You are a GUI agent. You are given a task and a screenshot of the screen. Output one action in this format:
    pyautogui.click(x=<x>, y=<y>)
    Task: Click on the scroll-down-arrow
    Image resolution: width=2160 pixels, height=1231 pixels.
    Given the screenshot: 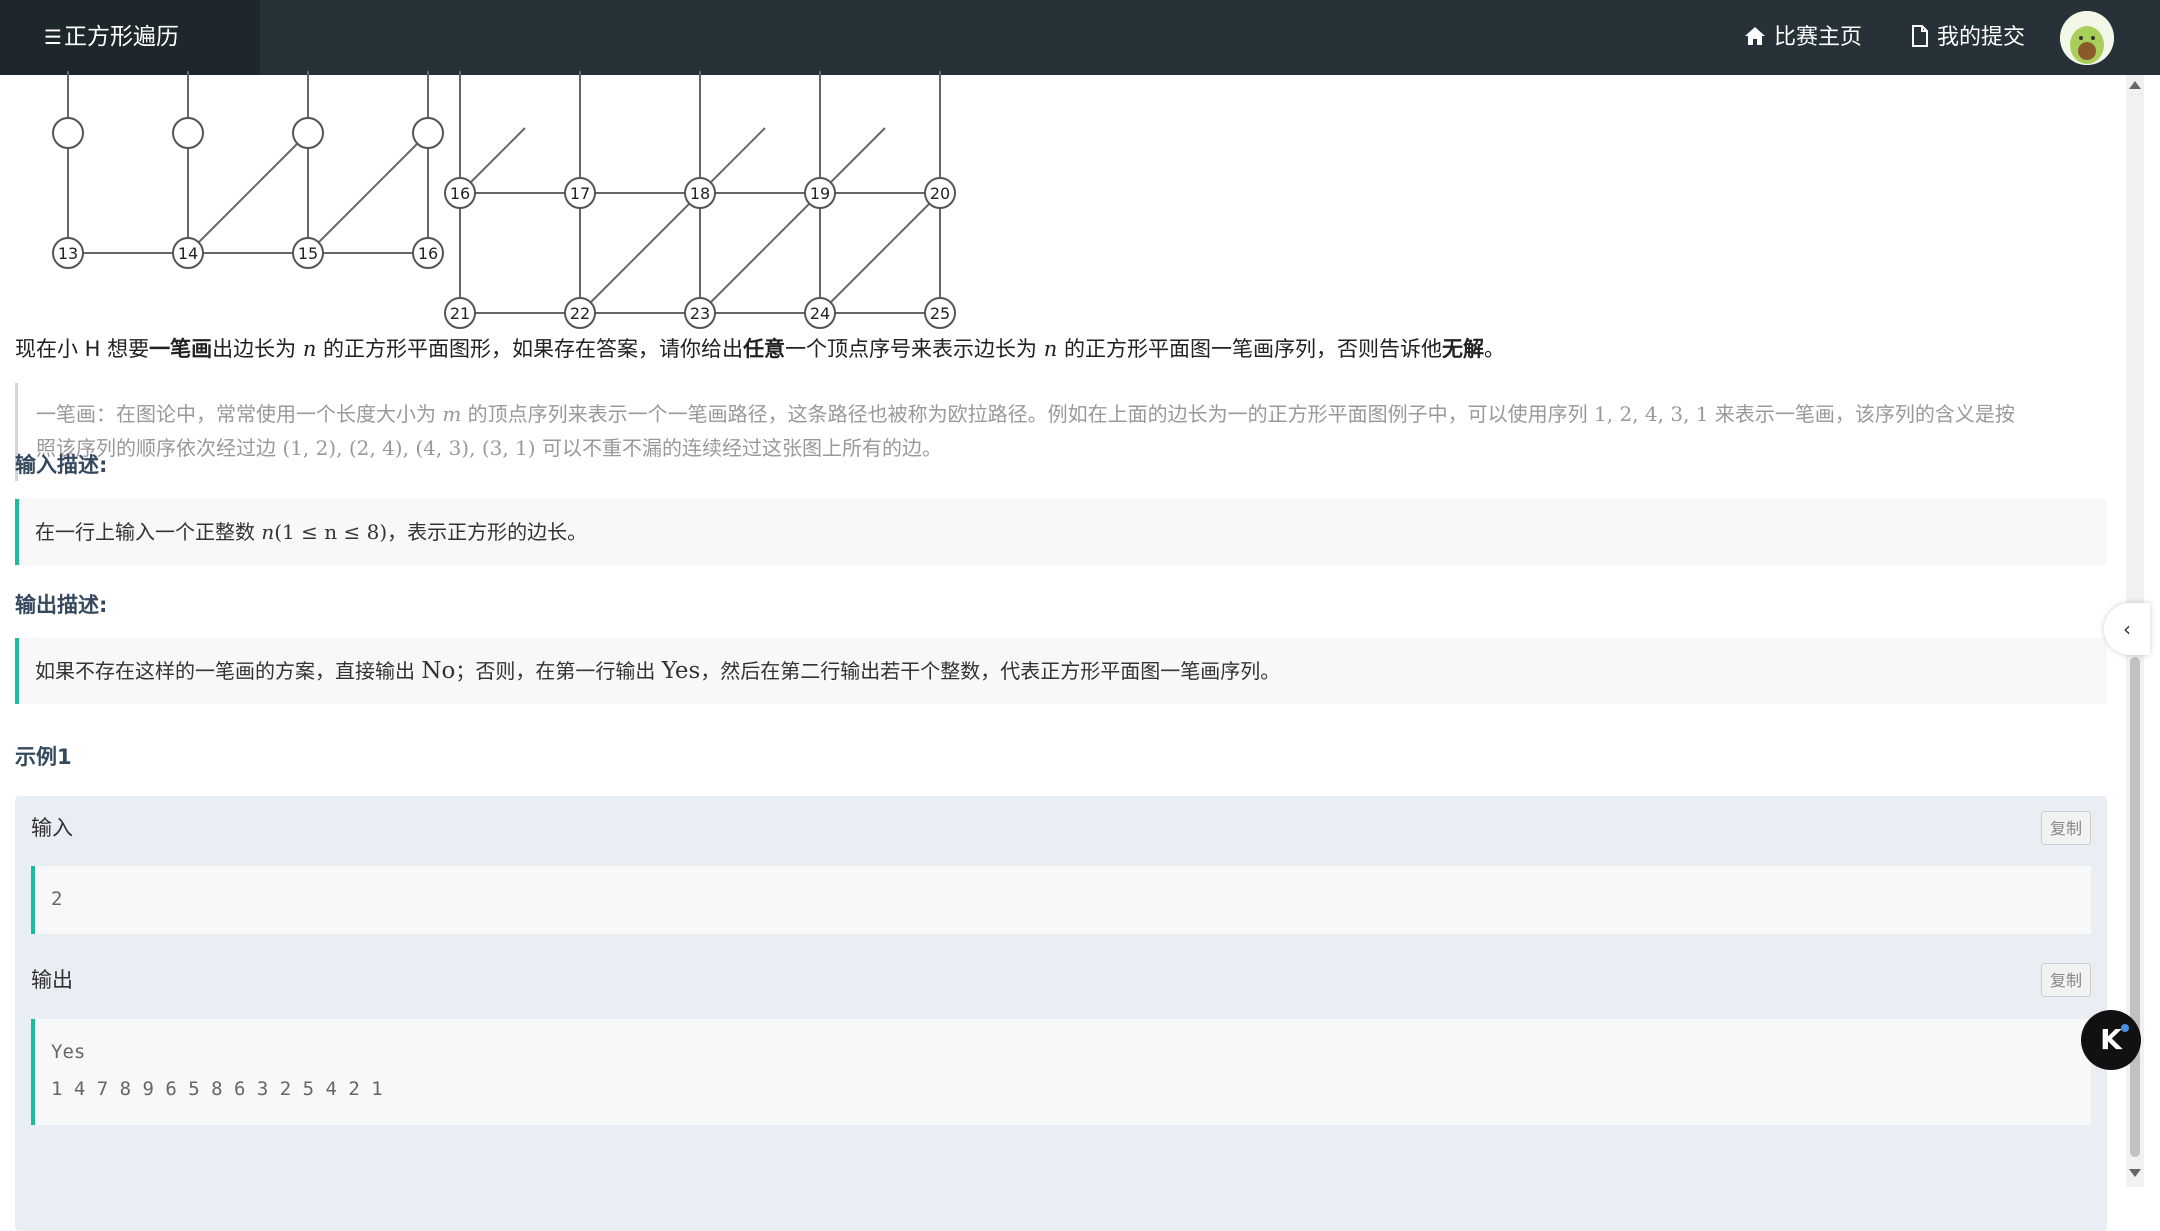 What is the action you would take?
    pyautogui.click(x=2135, y=1173)
    